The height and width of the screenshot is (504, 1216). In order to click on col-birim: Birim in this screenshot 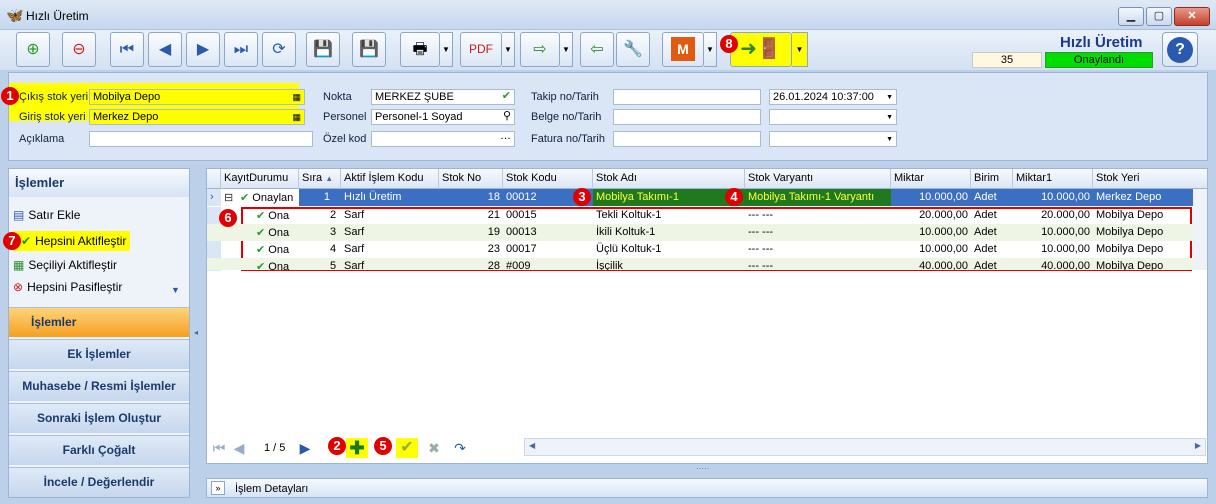, I will do `click(992, 179)`.